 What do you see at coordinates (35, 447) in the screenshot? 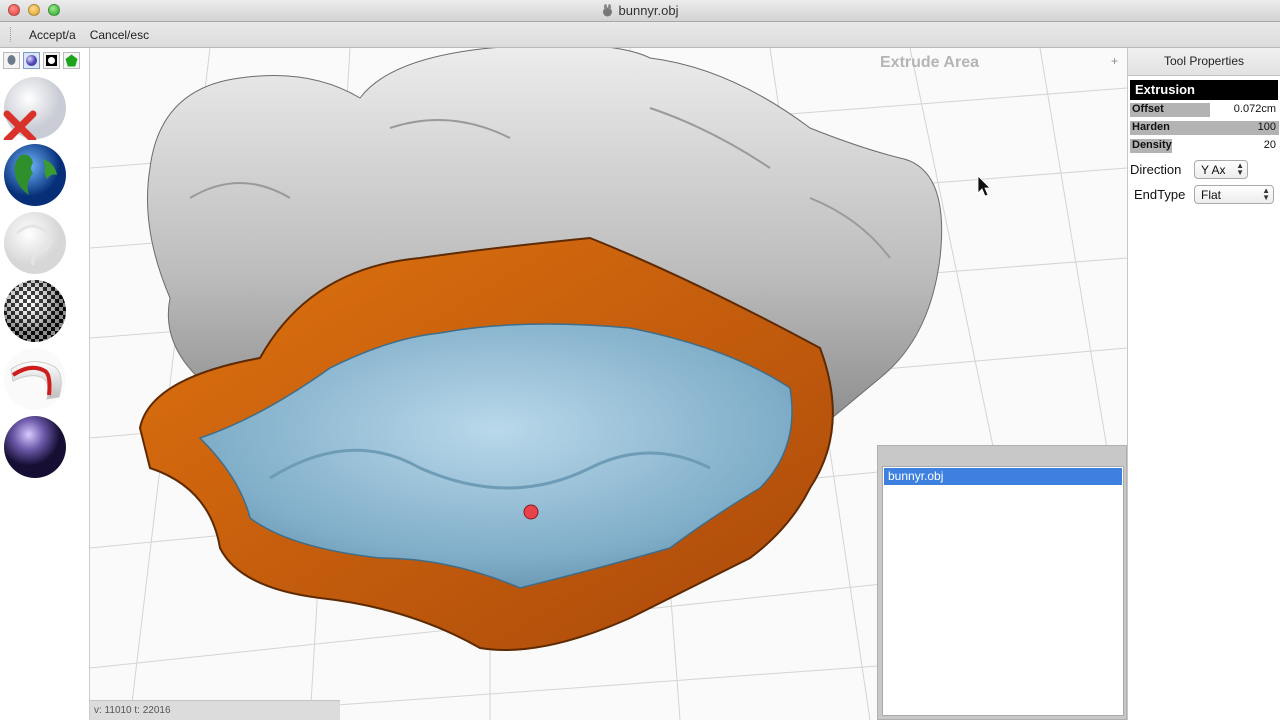
I see `purple-sphere-icon` at bounding box center [35, 447].